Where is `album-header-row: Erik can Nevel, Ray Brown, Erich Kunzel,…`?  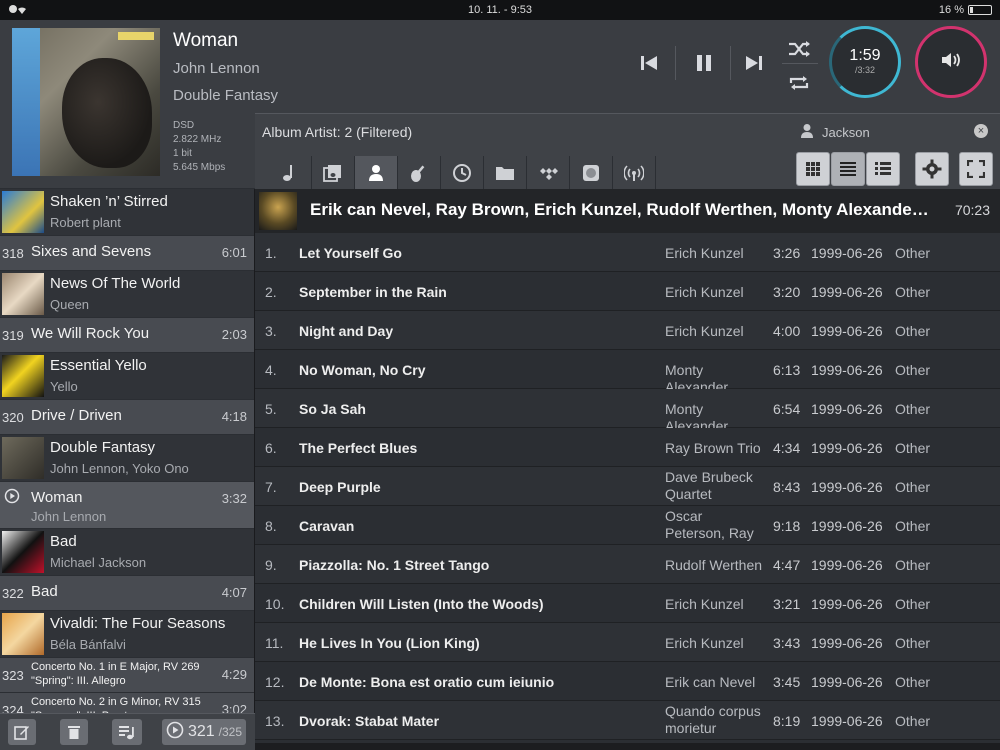 album-header-row: Erik can Nevel, Ray Brown, Erich Kunzel,… is located at coordinates (627, 211).